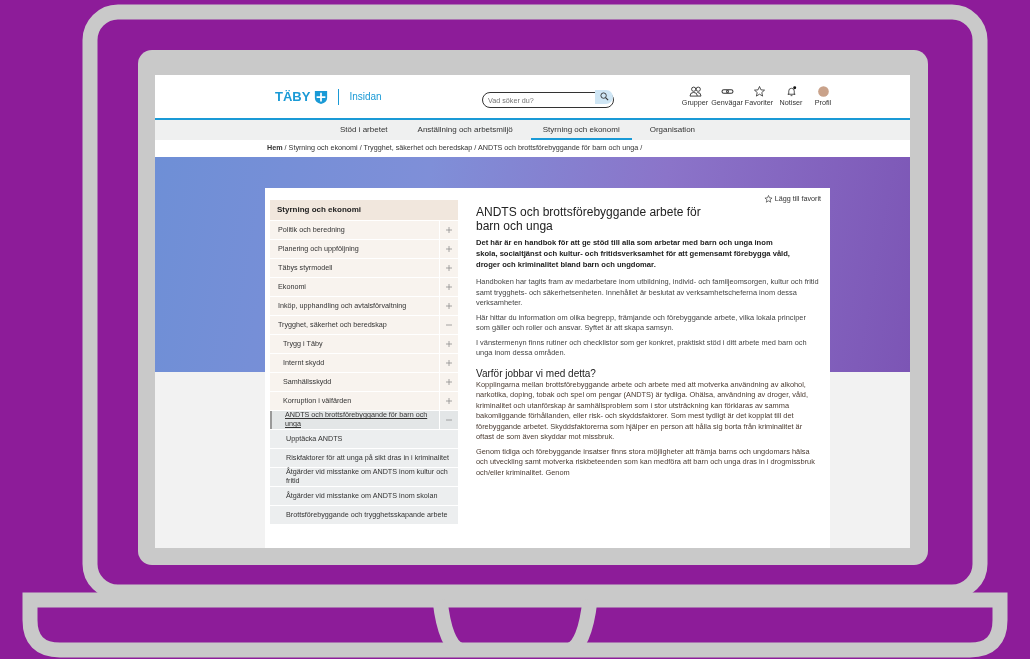 The height and width of the screenshot is (659, 1030). I want to click on search-icon, so click(604, 96).